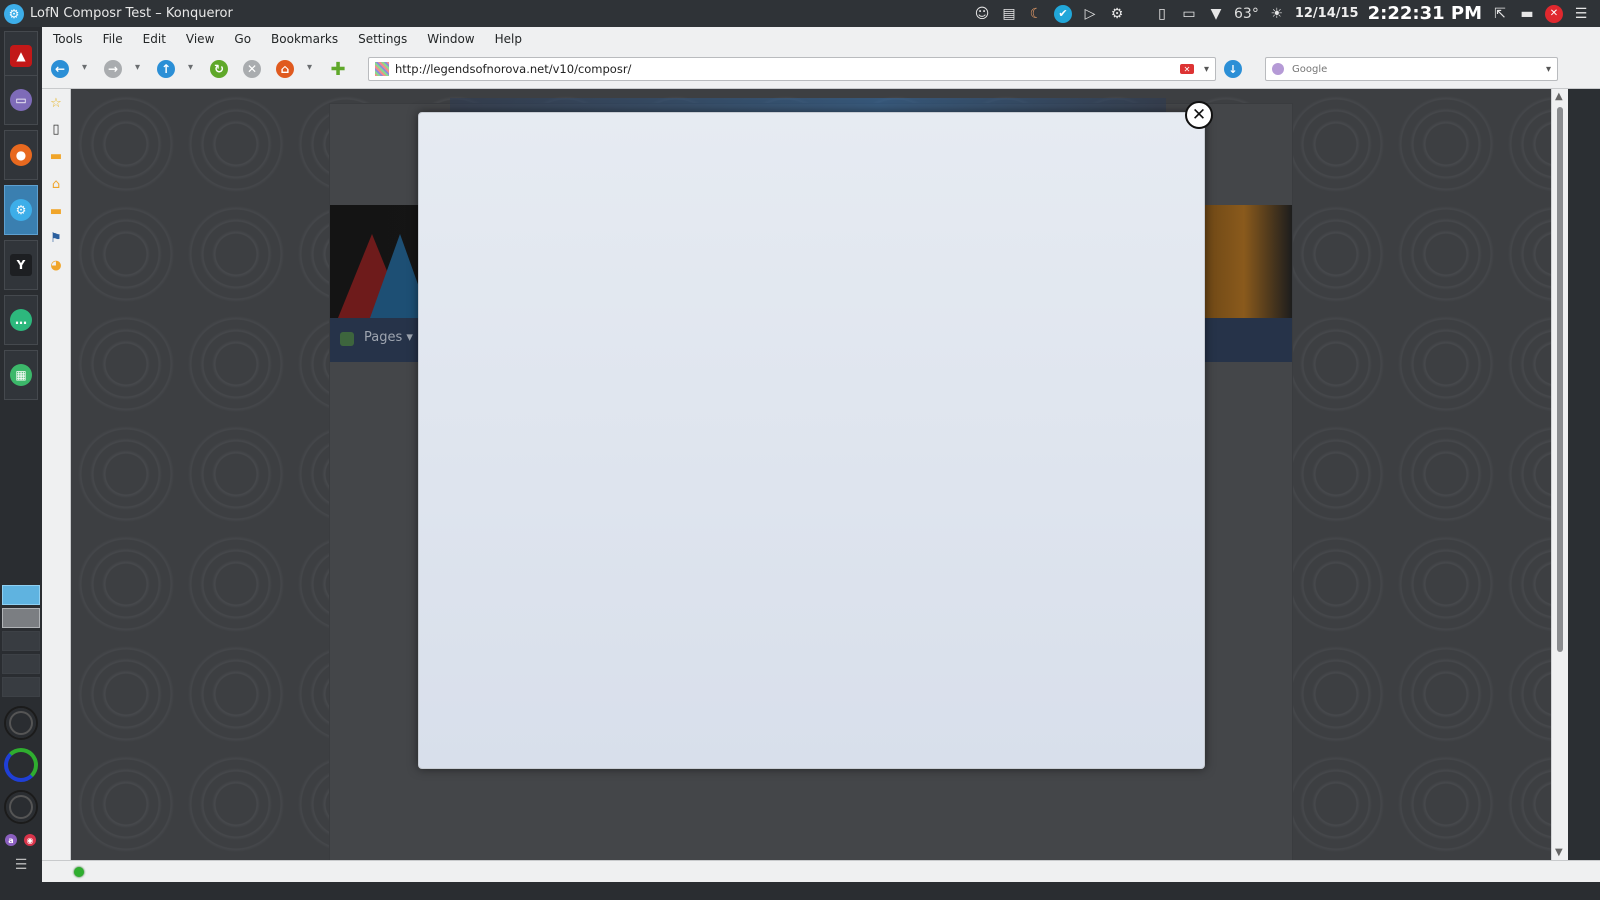  I want to click on forward-history-chevron-icon: ▾, so click(137, 67).